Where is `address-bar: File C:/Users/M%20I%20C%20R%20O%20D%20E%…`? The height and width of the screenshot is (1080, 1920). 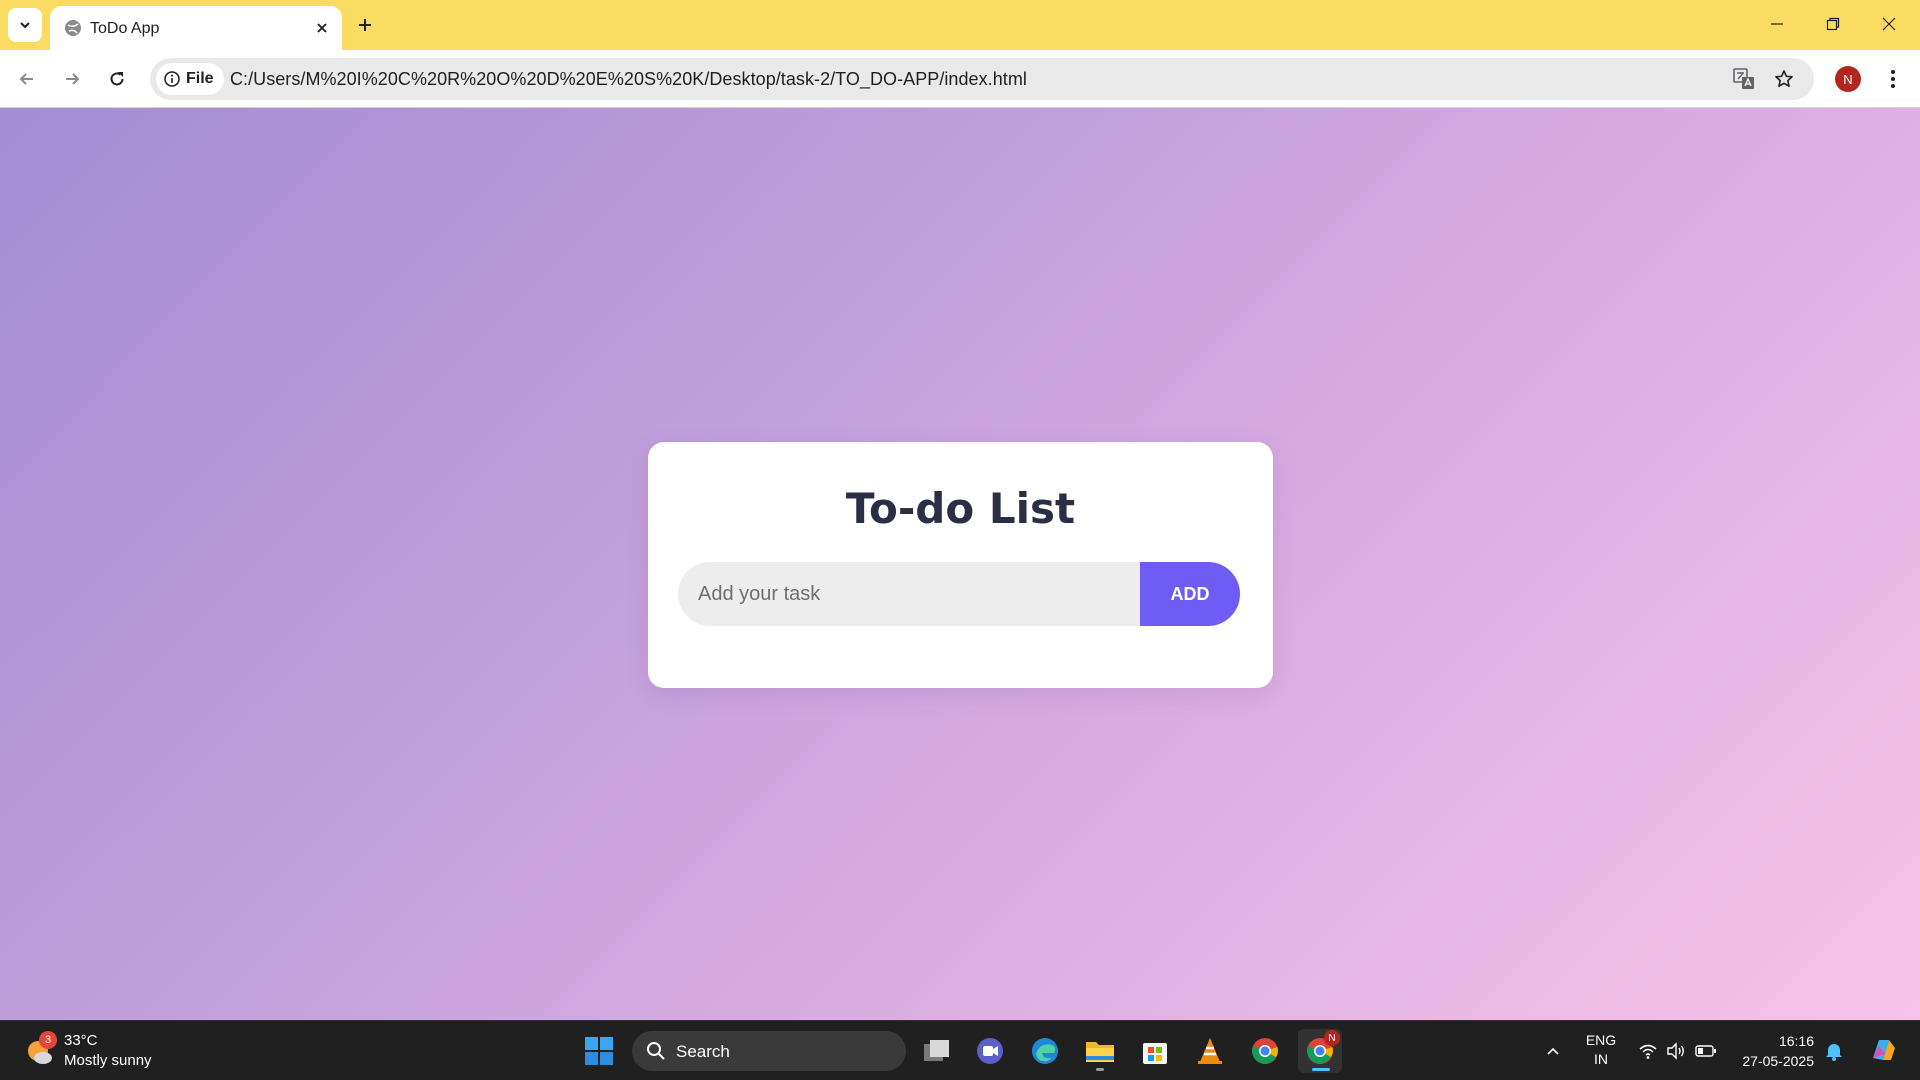 address-bar: File C:/Users/M%20I%20C%20R%20O%20D%20E%… is located at coordinates (982, 79).